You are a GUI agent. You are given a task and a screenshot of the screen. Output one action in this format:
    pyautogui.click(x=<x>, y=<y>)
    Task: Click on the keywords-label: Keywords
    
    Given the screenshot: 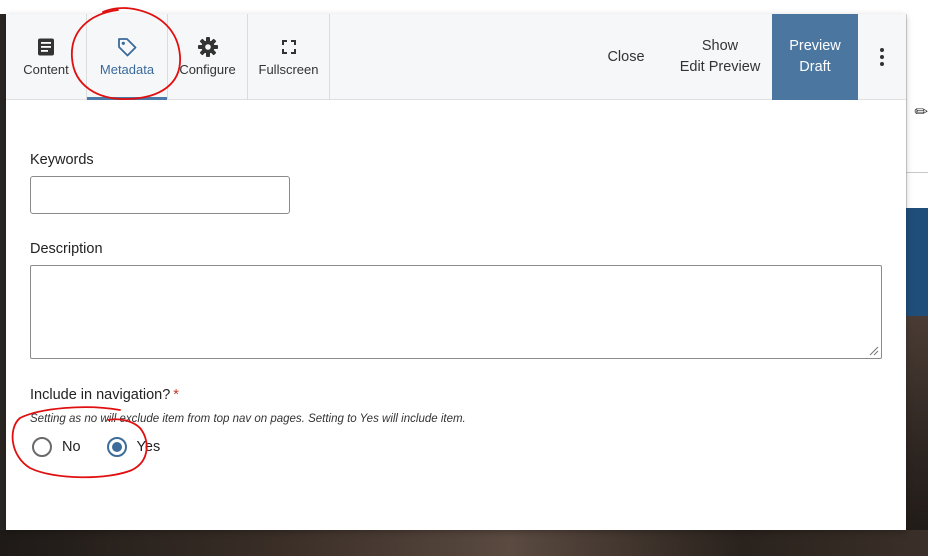 What is the action you would take?
    pyautogui.click(x=62, y=160)
    